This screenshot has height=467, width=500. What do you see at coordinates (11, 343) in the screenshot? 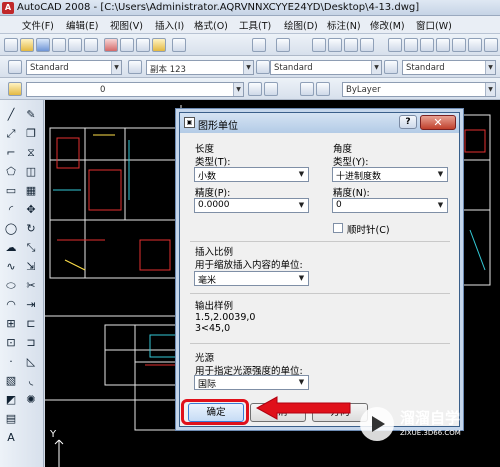
I see `make-block-icon: ⊡` at bounding box center [11, 343].